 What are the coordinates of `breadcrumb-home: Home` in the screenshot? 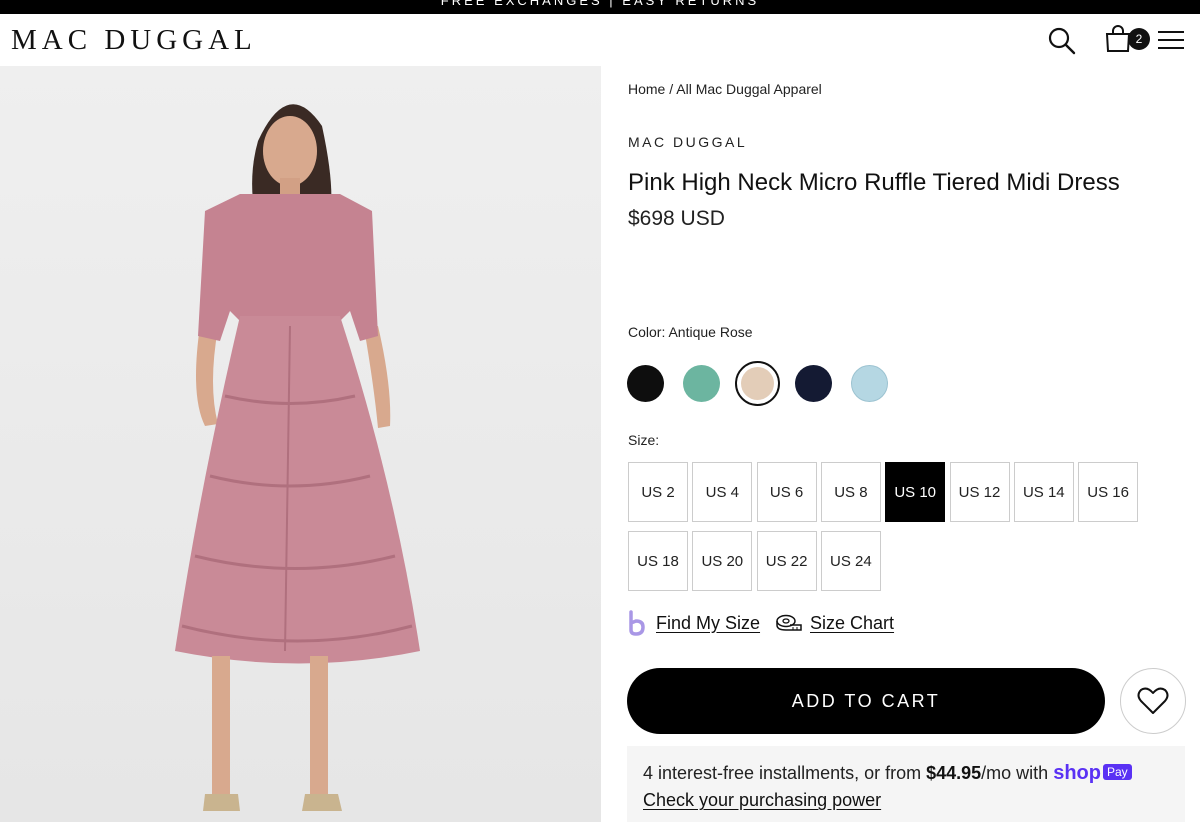 It's located at (646, 89).